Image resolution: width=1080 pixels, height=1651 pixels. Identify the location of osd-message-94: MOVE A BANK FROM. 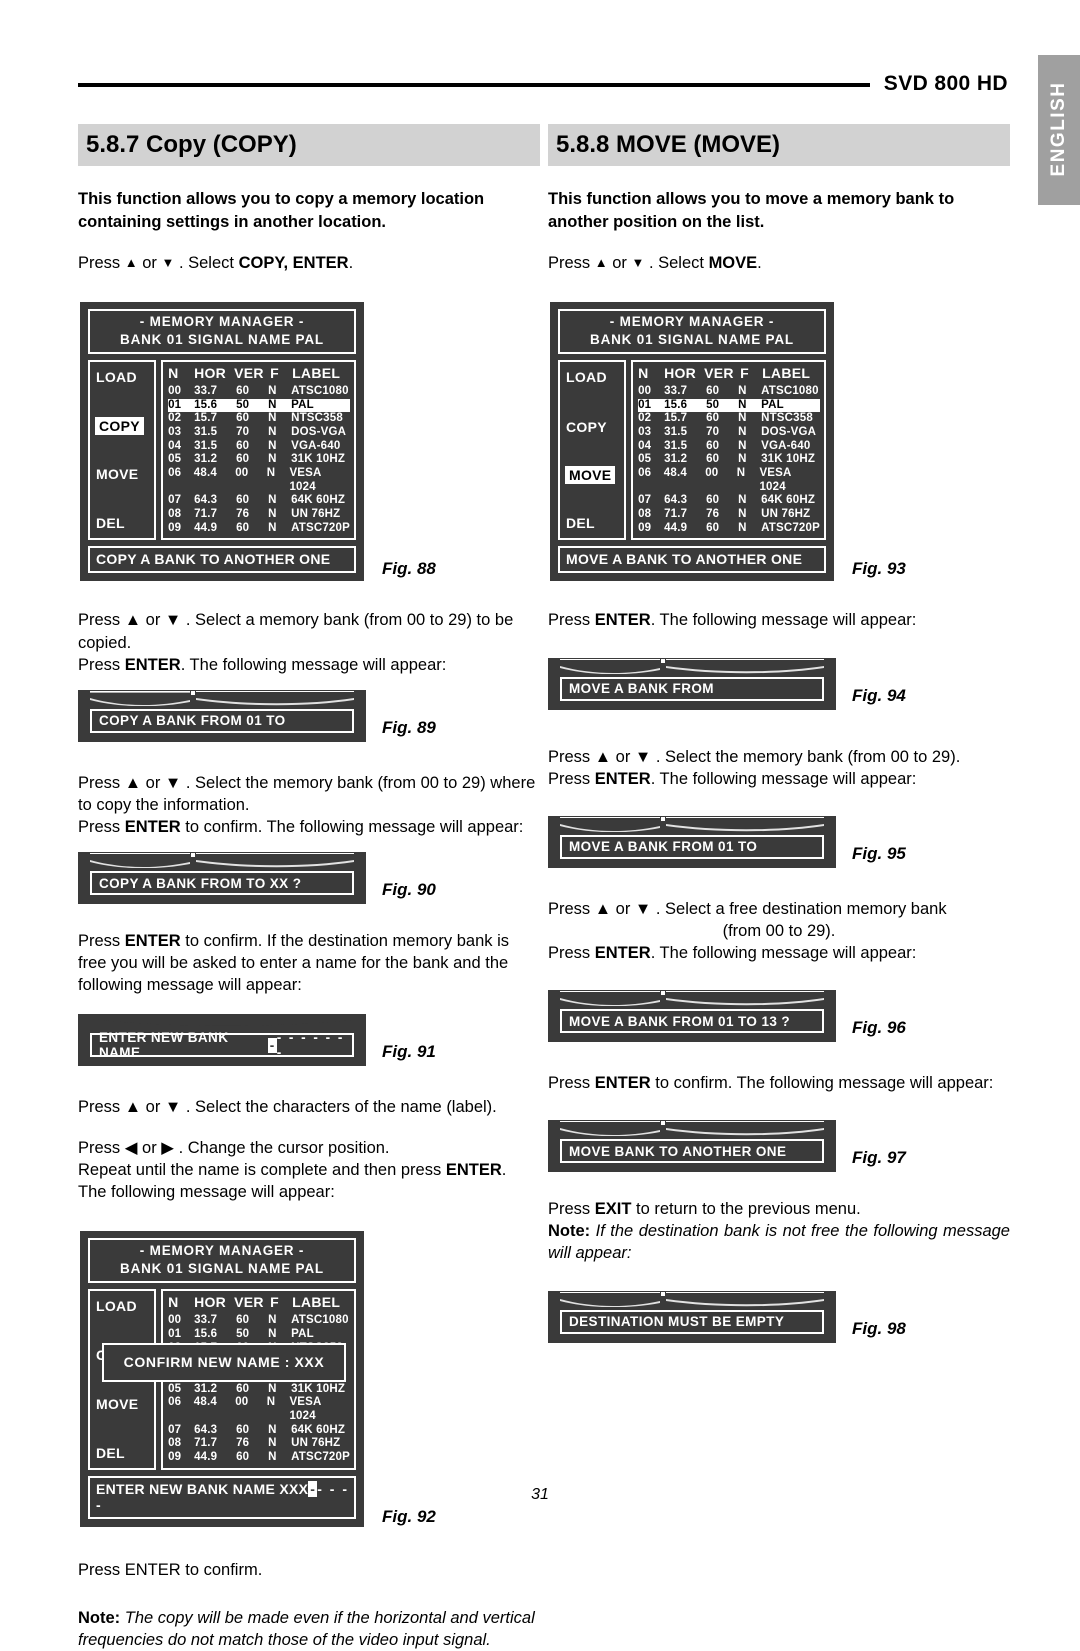
(692, 688).